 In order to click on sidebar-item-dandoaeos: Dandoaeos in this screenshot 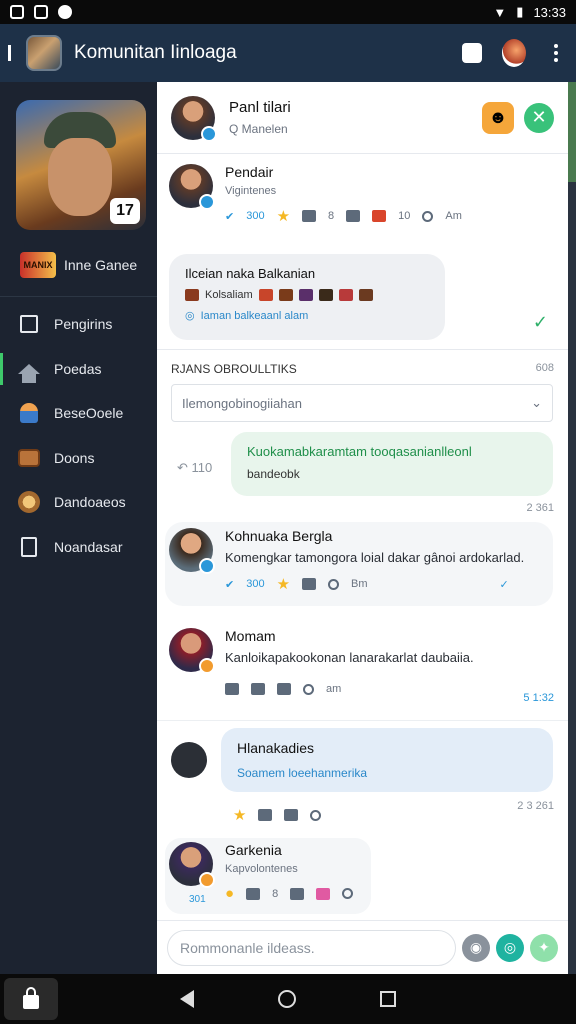, I will do `click(78, 502)`.